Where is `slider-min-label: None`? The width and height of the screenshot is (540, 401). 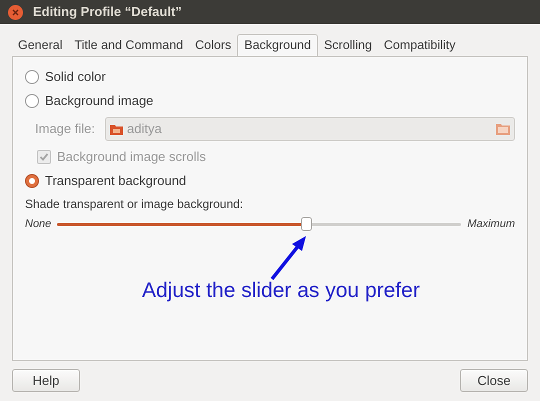
slider-min-label: None is located at coordinates (38, 224).